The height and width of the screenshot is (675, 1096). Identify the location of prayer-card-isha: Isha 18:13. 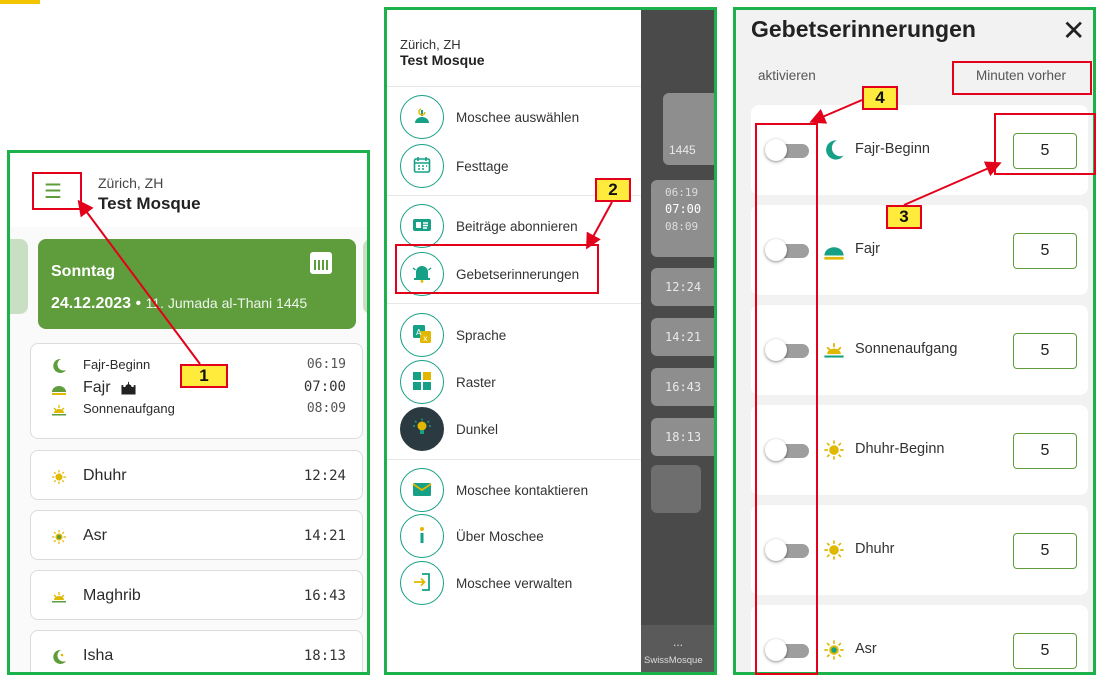
(196, 651).